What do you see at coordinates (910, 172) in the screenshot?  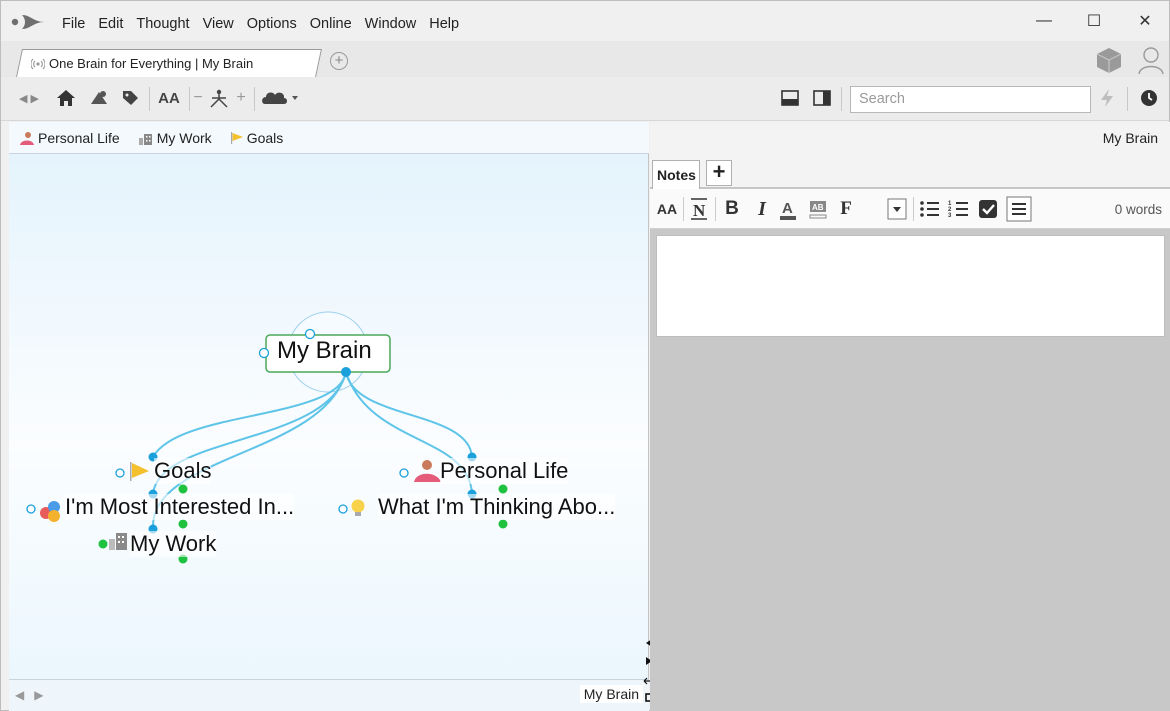 I see `notes-tab-bar: Notes +` at bounding box center [910, 172].